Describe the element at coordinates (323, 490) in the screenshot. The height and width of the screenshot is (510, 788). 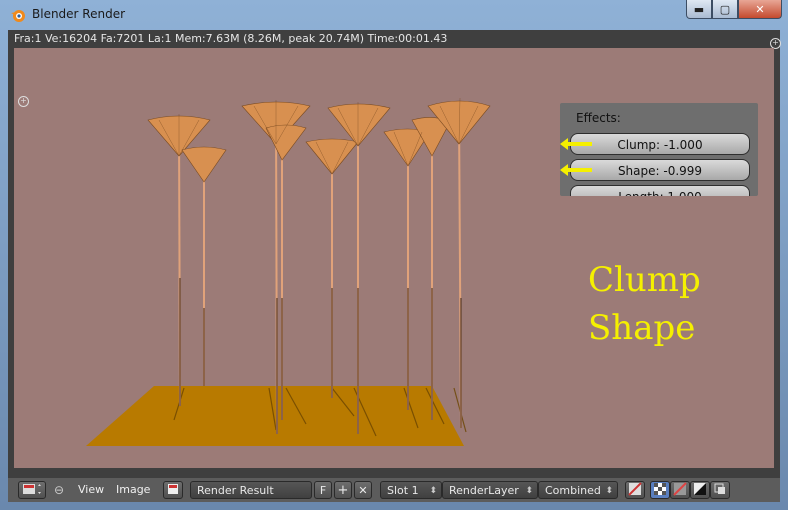
I see `fake-user-button: F` at that location.